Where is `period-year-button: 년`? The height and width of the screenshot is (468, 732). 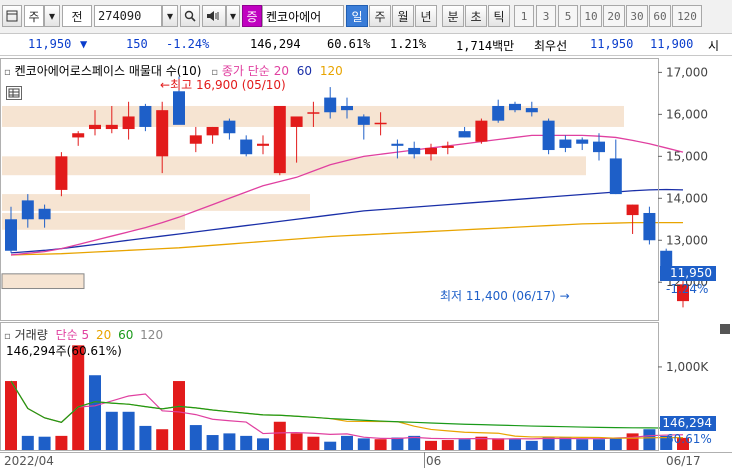
period-year-button: 년 is located at coordinates (426, 16).